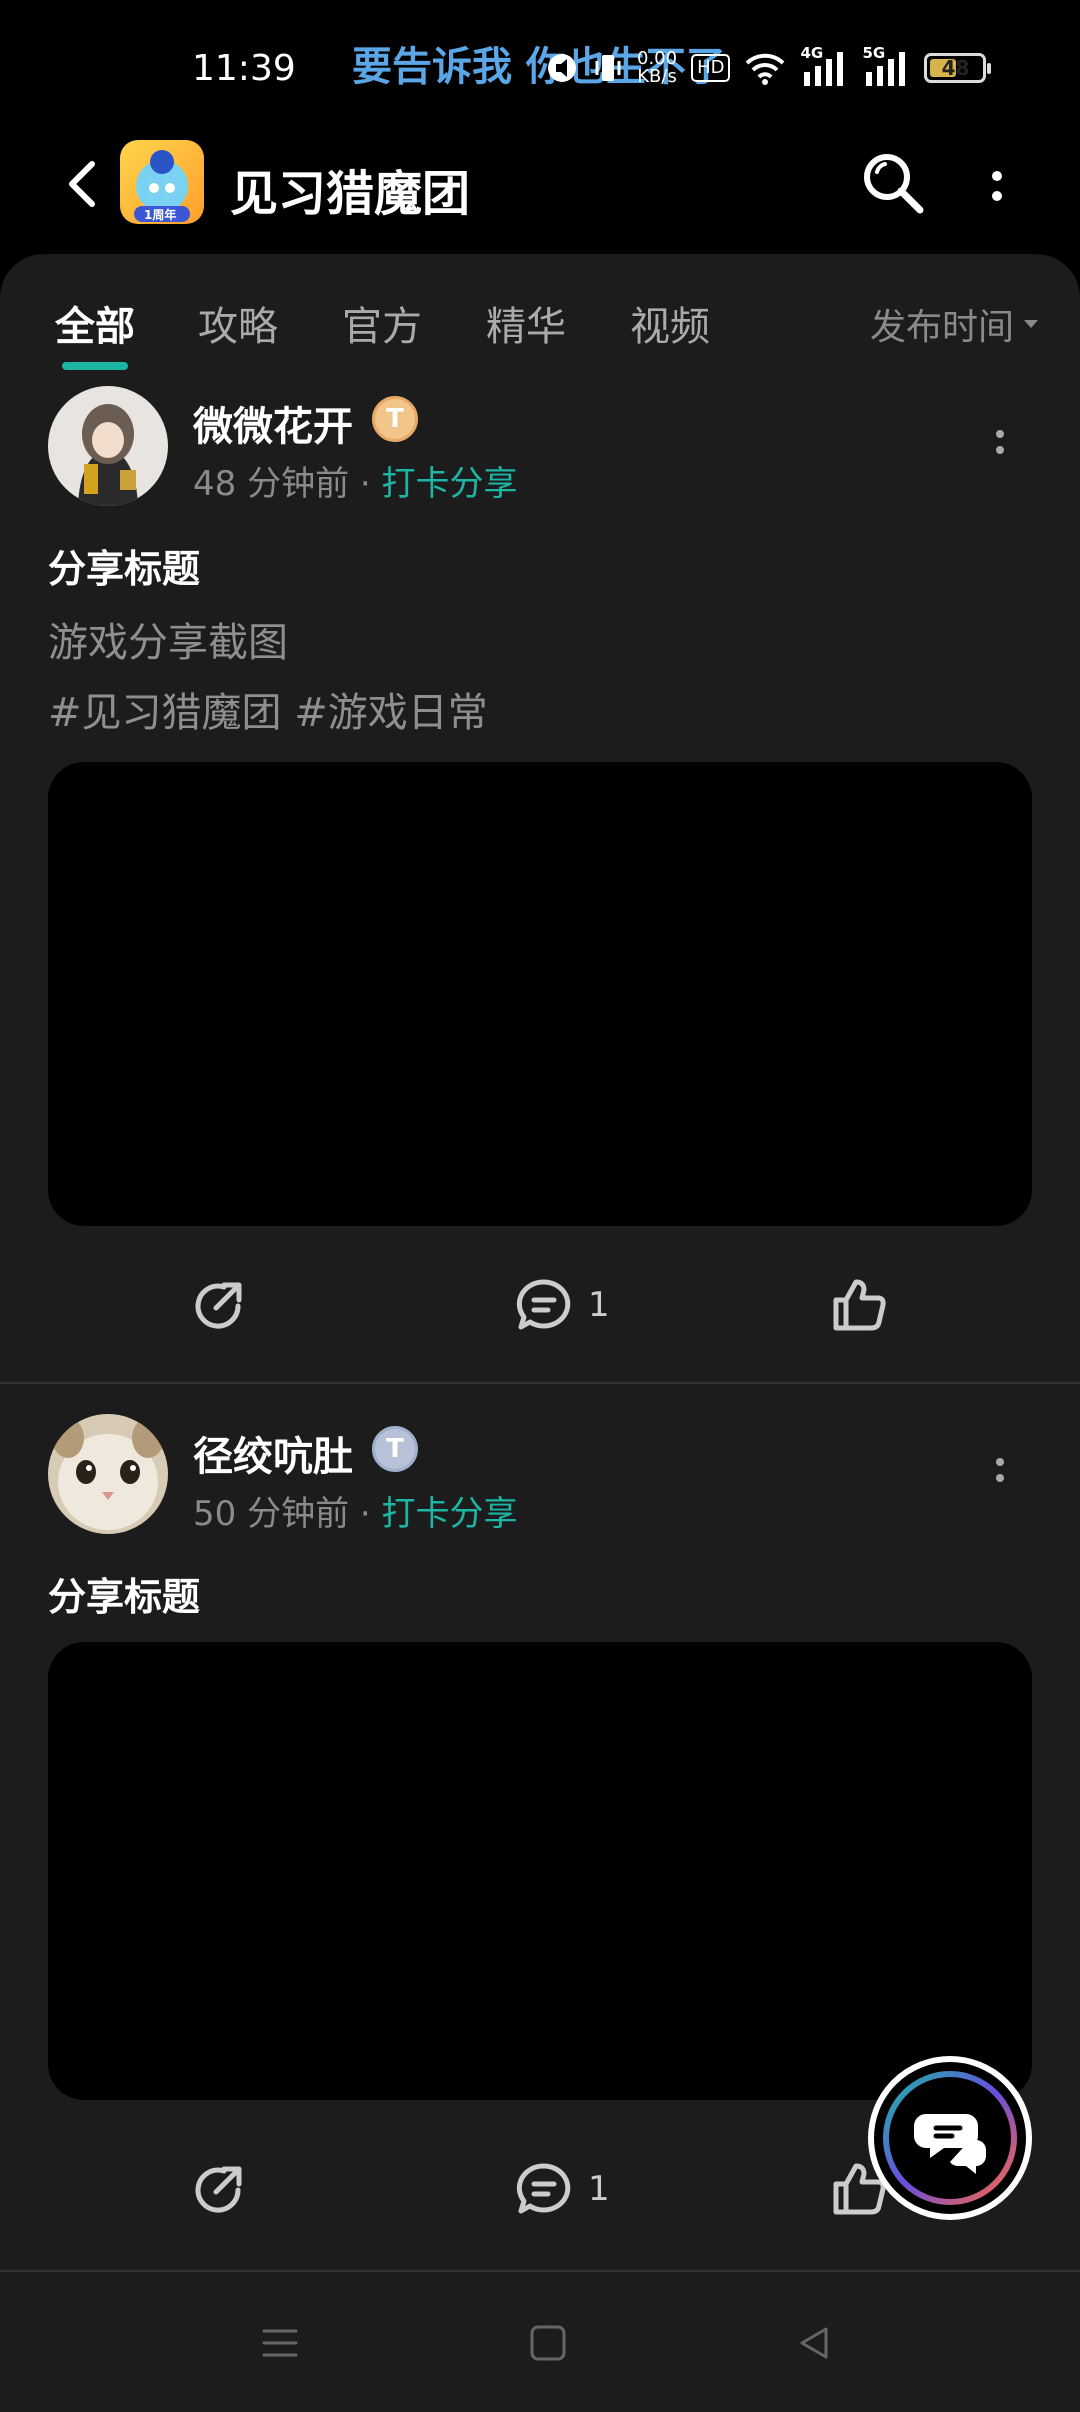 The width and height of the screenshot is (1080, 2412). Describe the element at coordinates (273, 1453) in the screenshot. I see `post-username: 径绞吭肚` at that location.